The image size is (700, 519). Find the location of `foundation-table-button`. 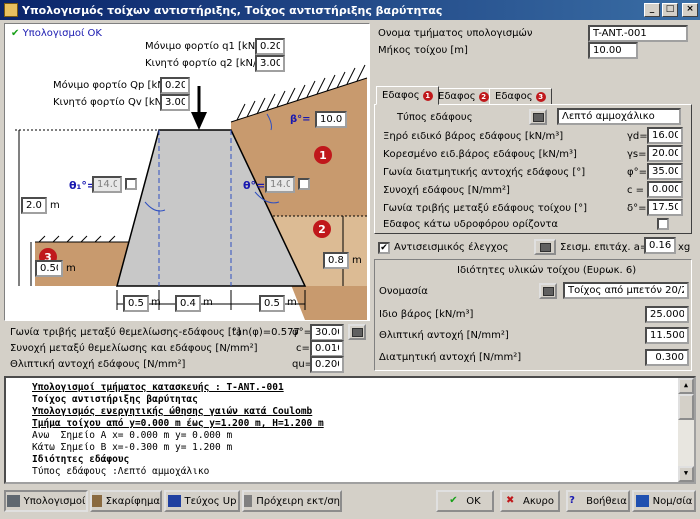

foundation-table-button is located at coordinates (357, 332).